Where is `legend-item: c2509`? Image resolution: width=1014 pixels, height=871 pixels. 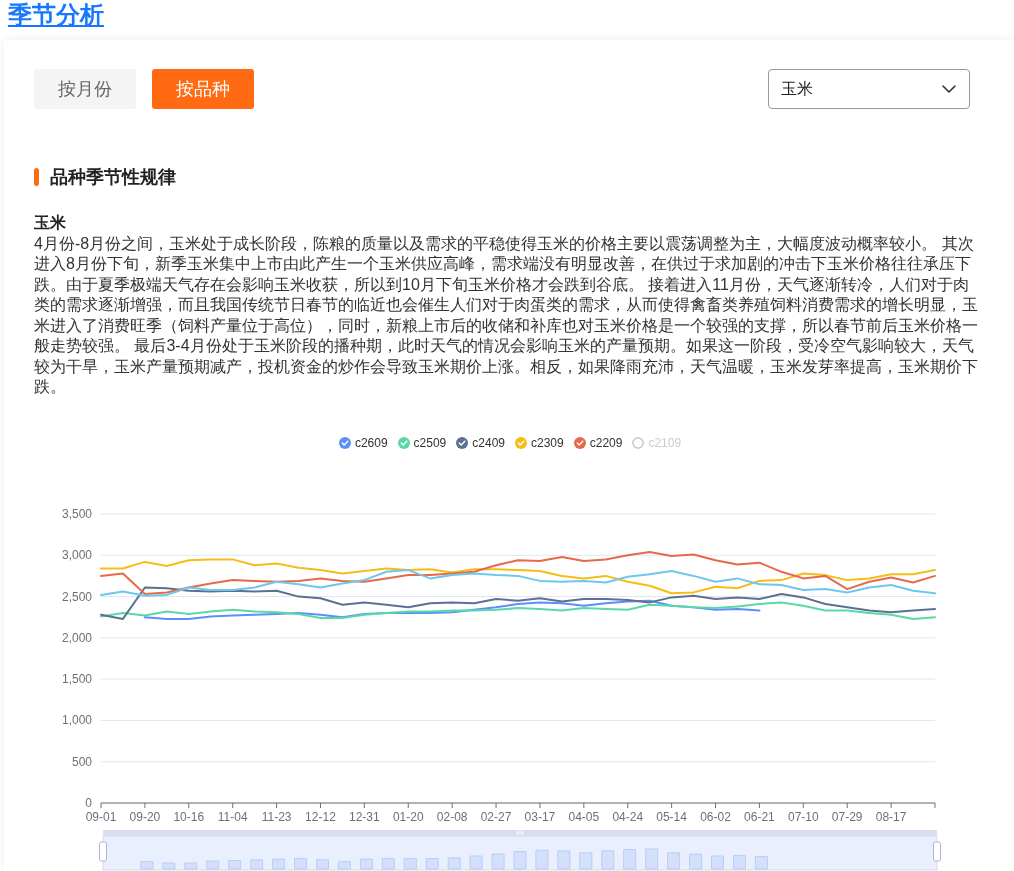
legend-item: c2509 is located at coordinates (422, 442).